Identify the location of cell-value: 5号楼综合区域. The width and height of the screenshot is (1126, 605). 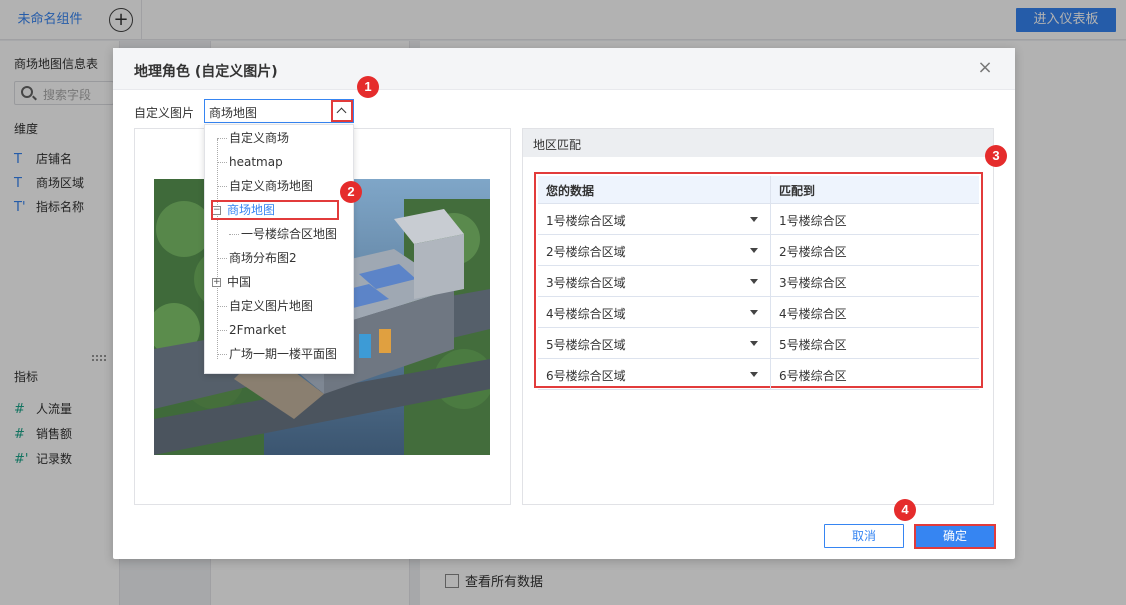
(586, 345).